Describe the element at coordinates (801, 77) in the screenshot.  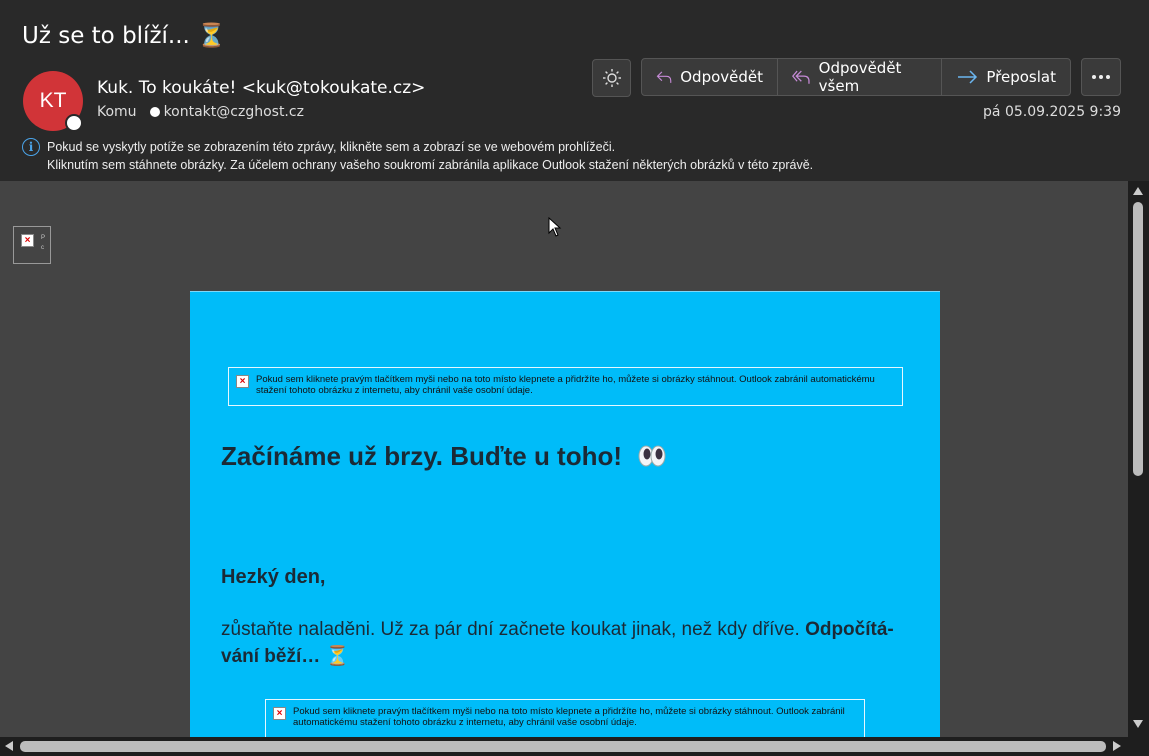
I see `reply-all-icon` at that location.